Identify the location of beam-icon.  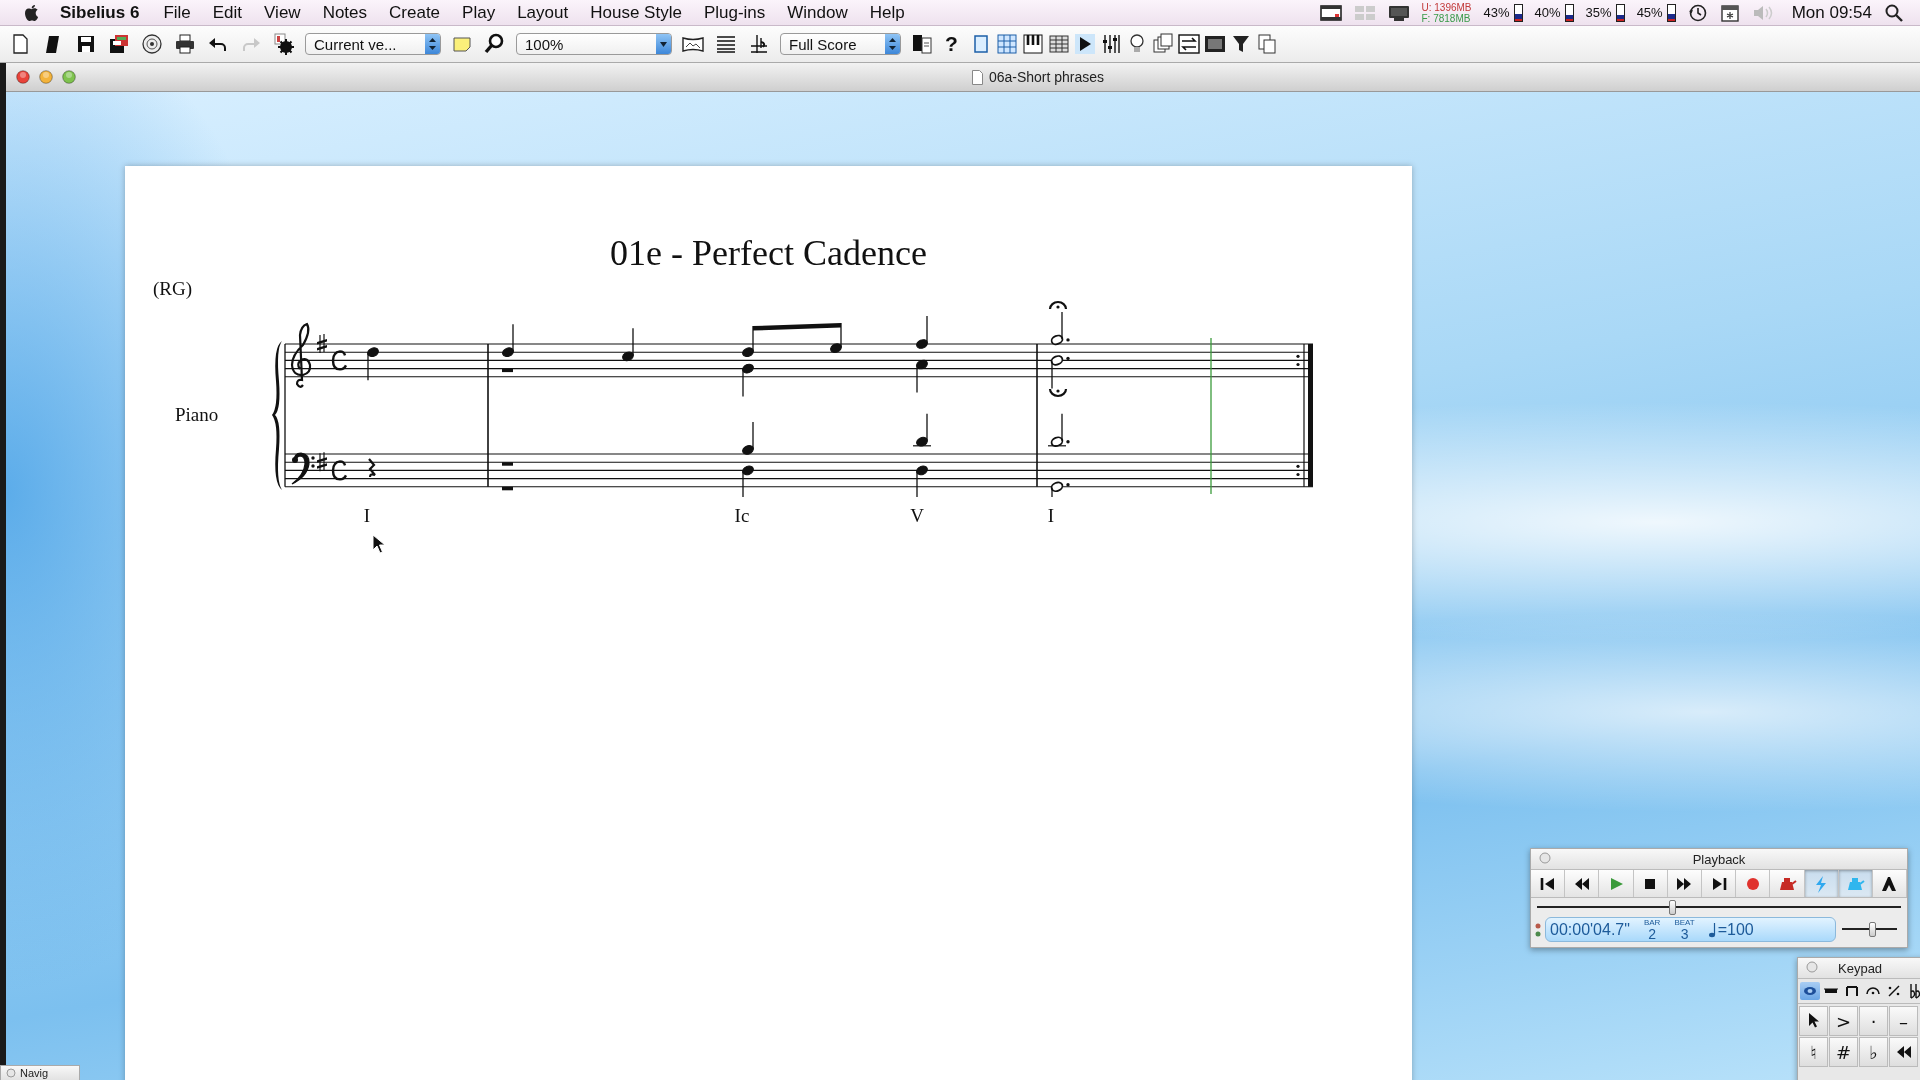
(1852, 991).